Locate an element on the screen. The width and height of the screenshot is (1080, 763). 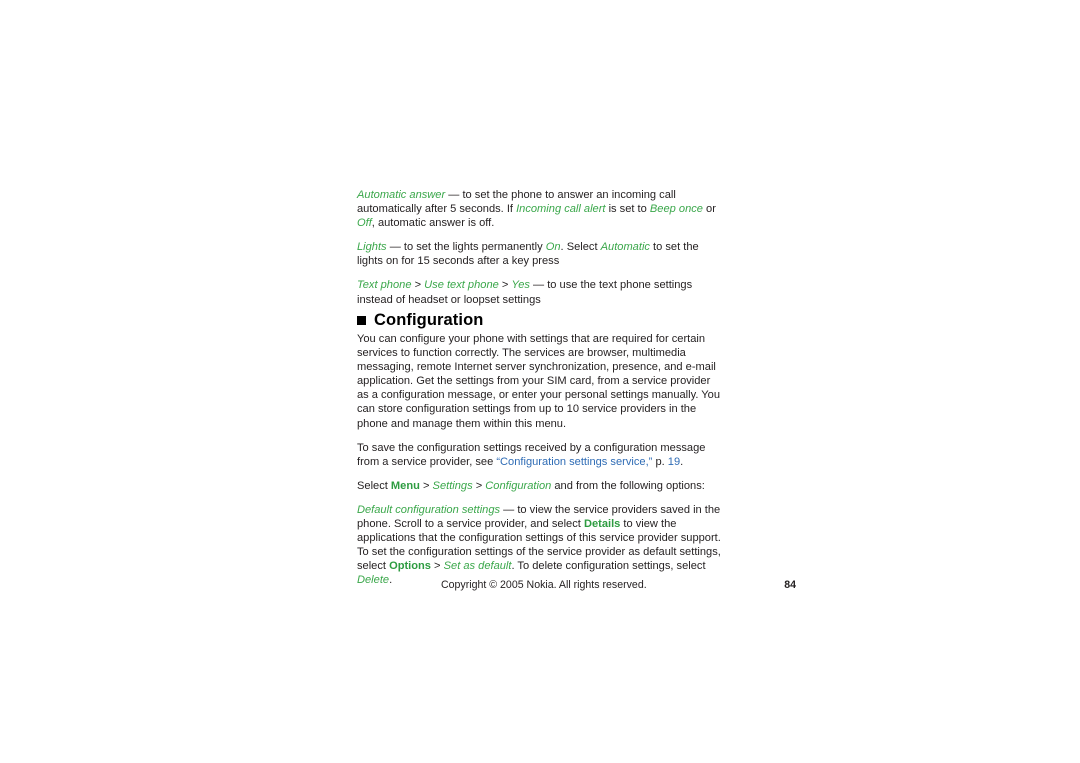
cross-reference-link: Configuration settings service, is located at coordinates (574, 462).